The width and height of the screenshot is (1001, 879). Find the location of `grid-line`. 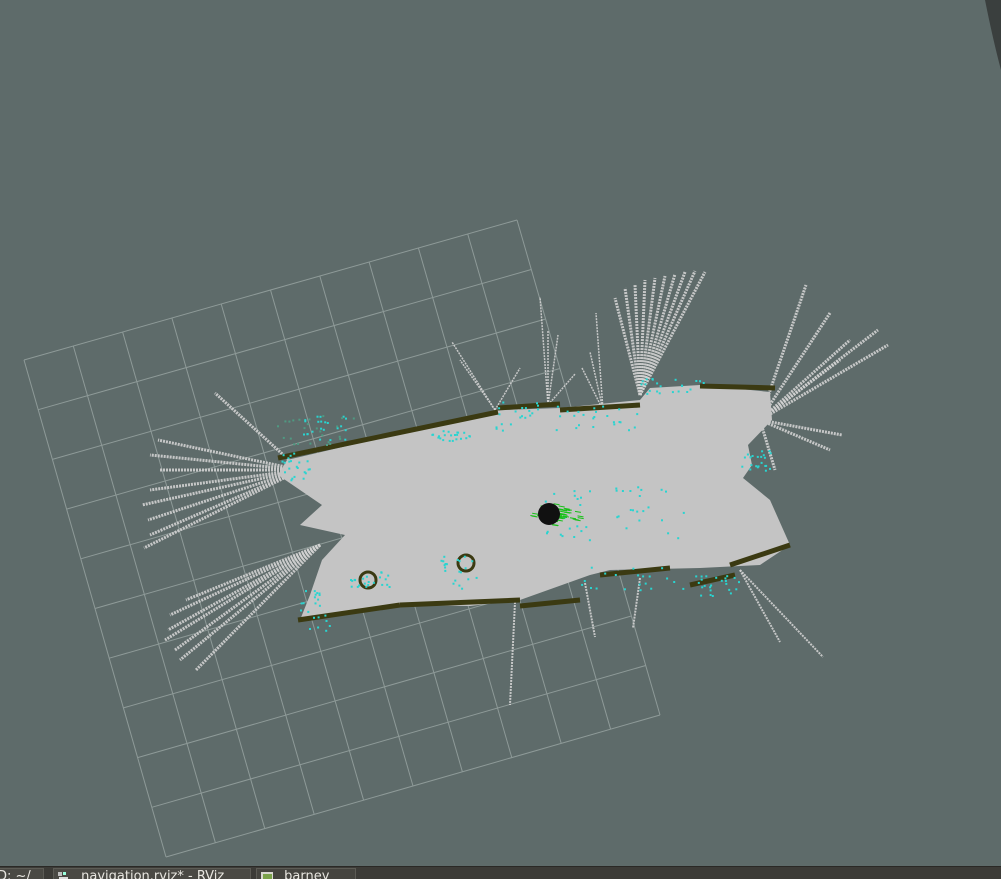

grid-line is located at coordinates (384, 687).